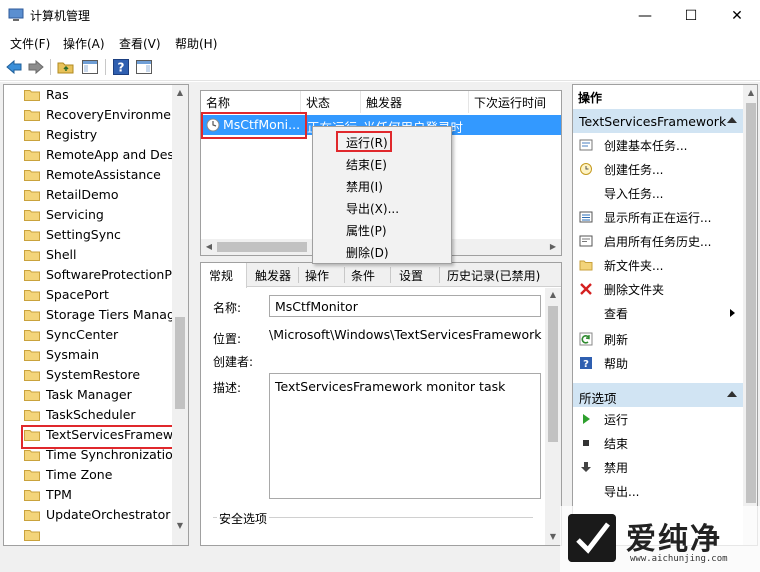 The height and width of the screenshot is (572, 760). What do you see at coordinates (366, 230) in the screenshot?
I see `menu-item-properties: 属性(P)` at bounding box center [366, 230].